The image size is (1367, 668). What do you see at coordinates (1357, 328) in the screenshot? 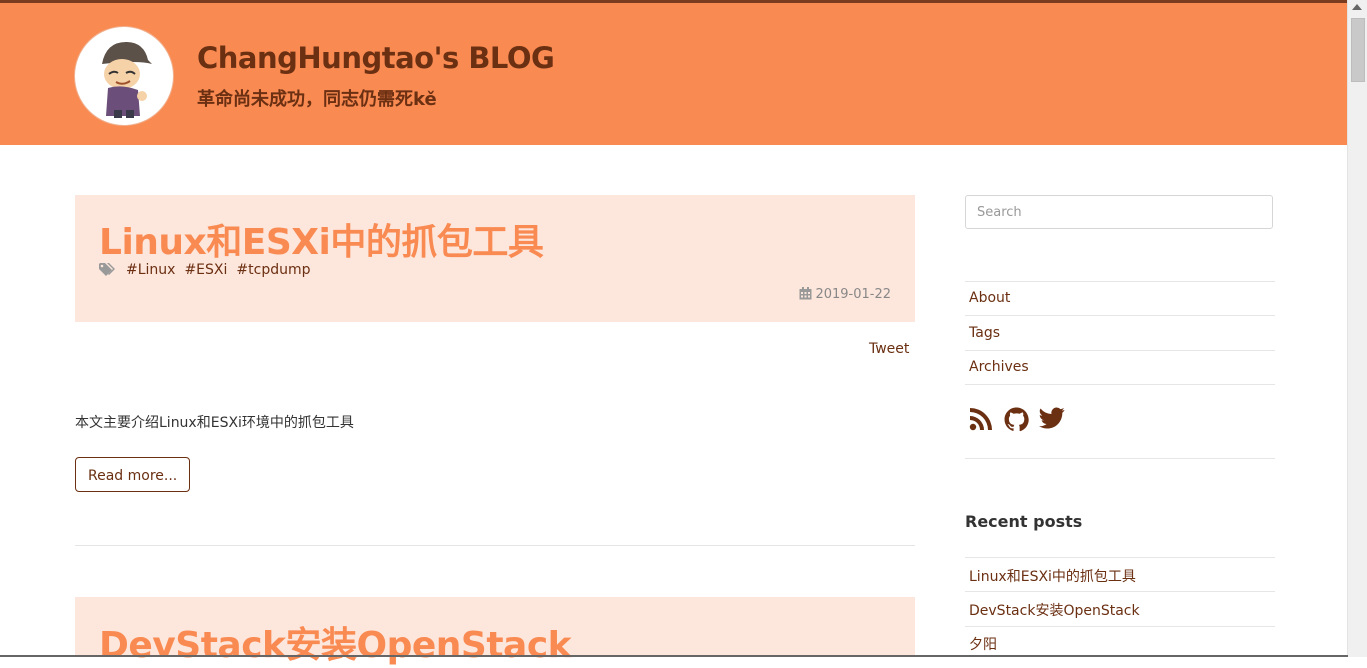
I see `scrollbar` at bounding box center [1357, 328].